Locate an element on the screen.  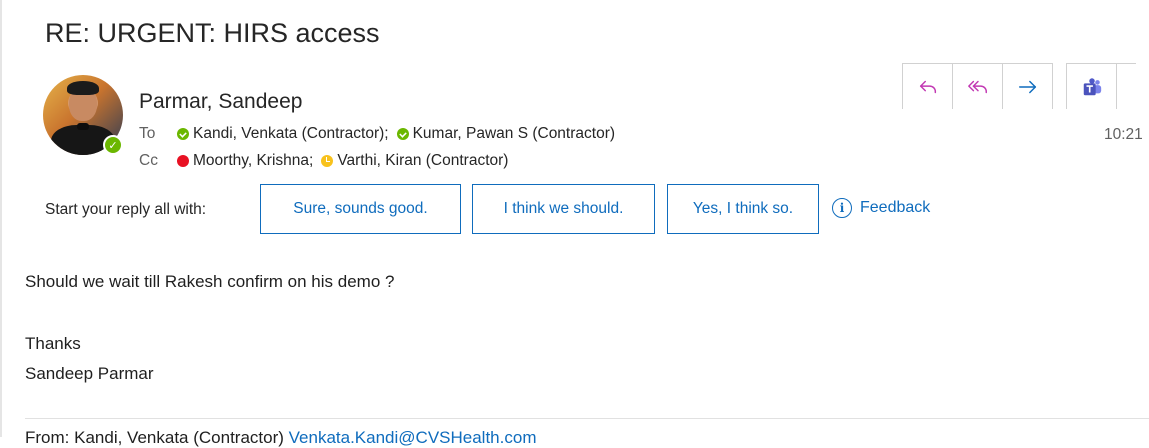
reply-all-button is located at coordinates (977, 86).